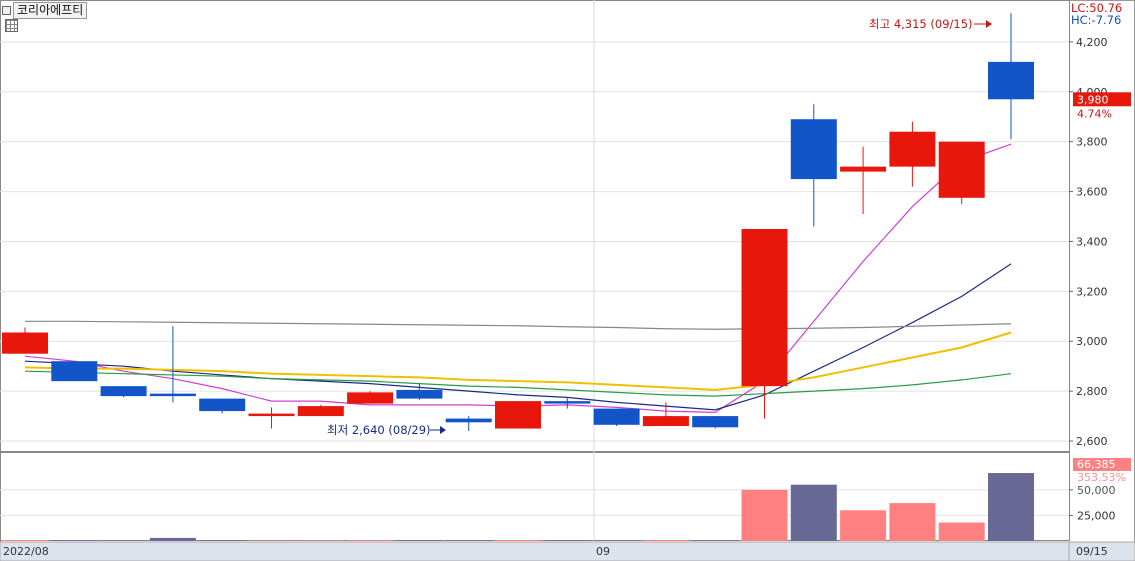 The image size is (1135, 561). What do you see at coordinates (6, 10) in the screenshot?
I see `window-menu-icon` at bounding box center [6, 10].